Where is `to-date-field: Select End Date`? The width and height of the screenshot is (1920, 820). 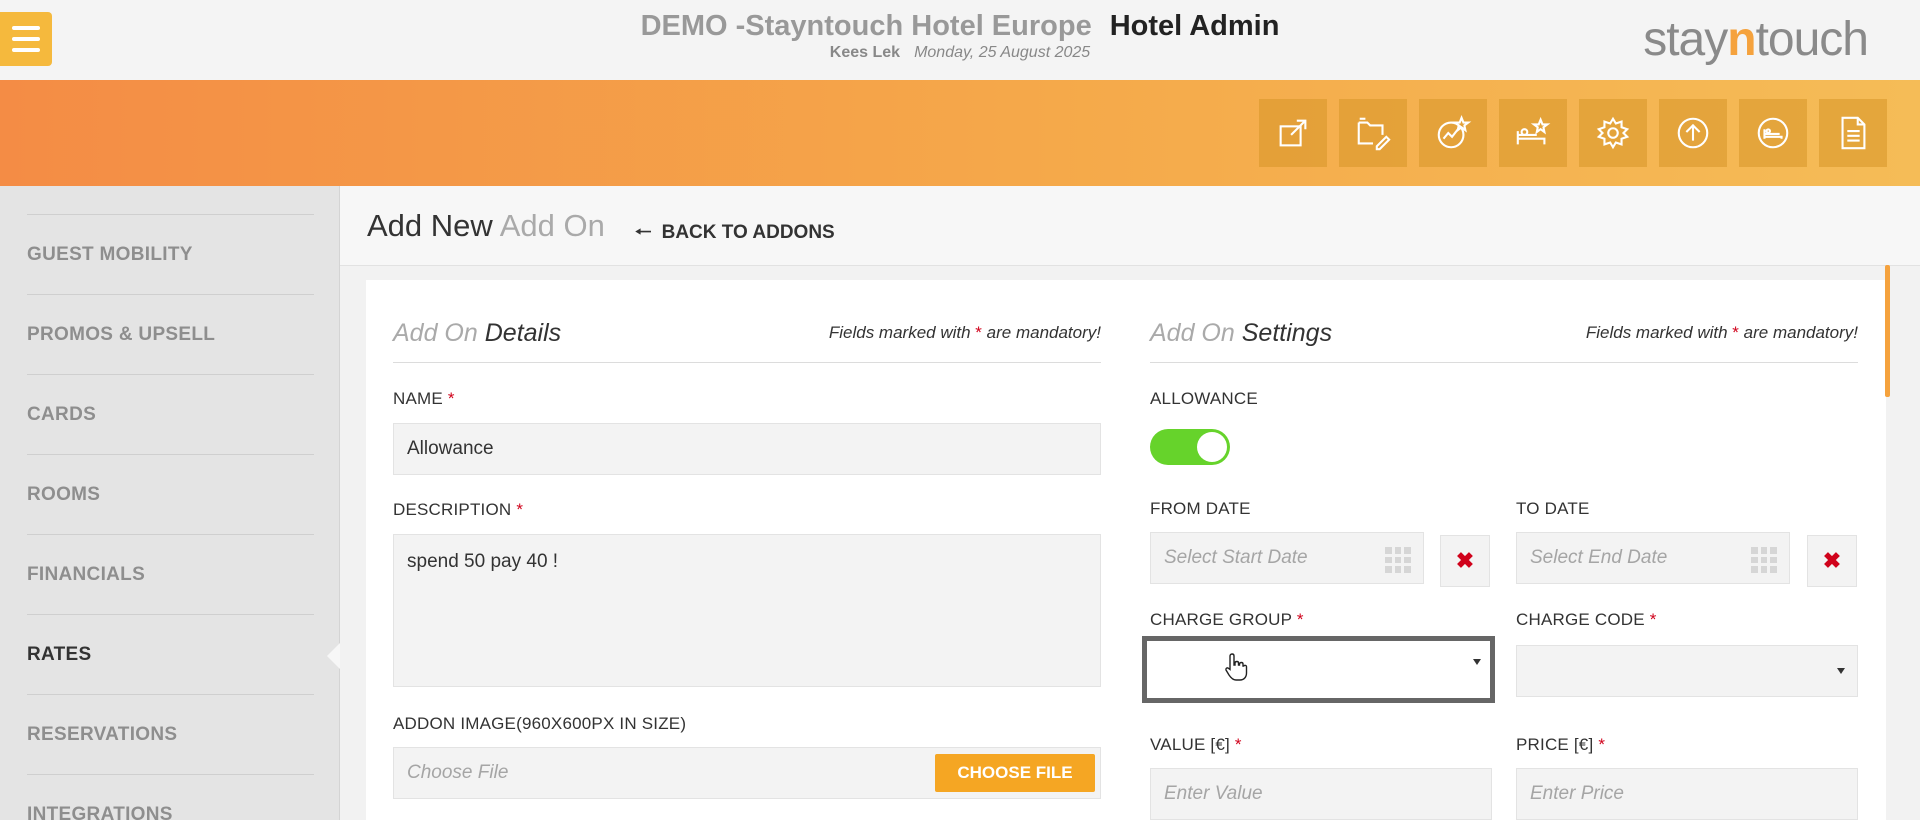 to-date-field: Select End Date is located at coordinates (1653, 558).